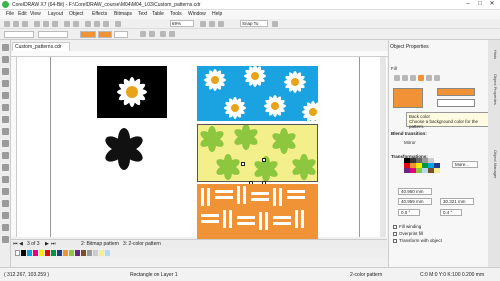  What do you see at coordinates (53, 34) in the screenshot?
I see `object-size-field` at bounding box center [53, 34].